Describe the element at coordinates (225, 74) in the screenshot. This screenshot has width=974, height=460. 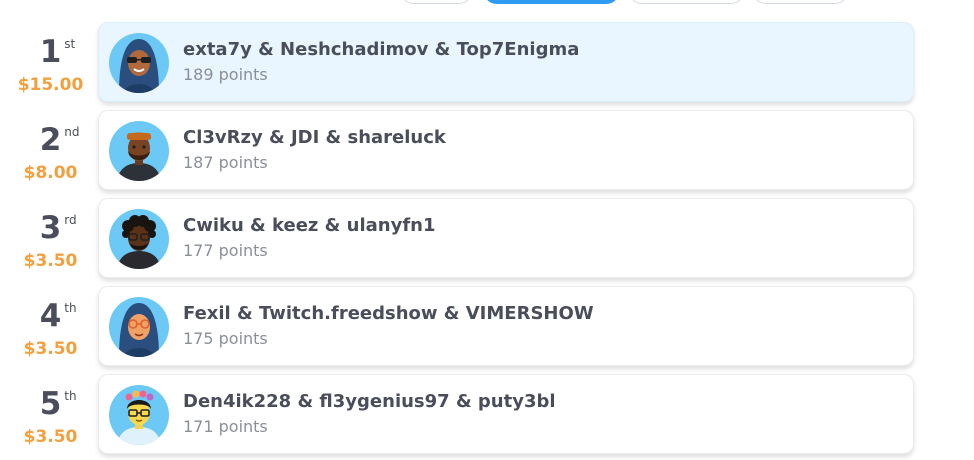
I see `team-points: 189 points` at that location.